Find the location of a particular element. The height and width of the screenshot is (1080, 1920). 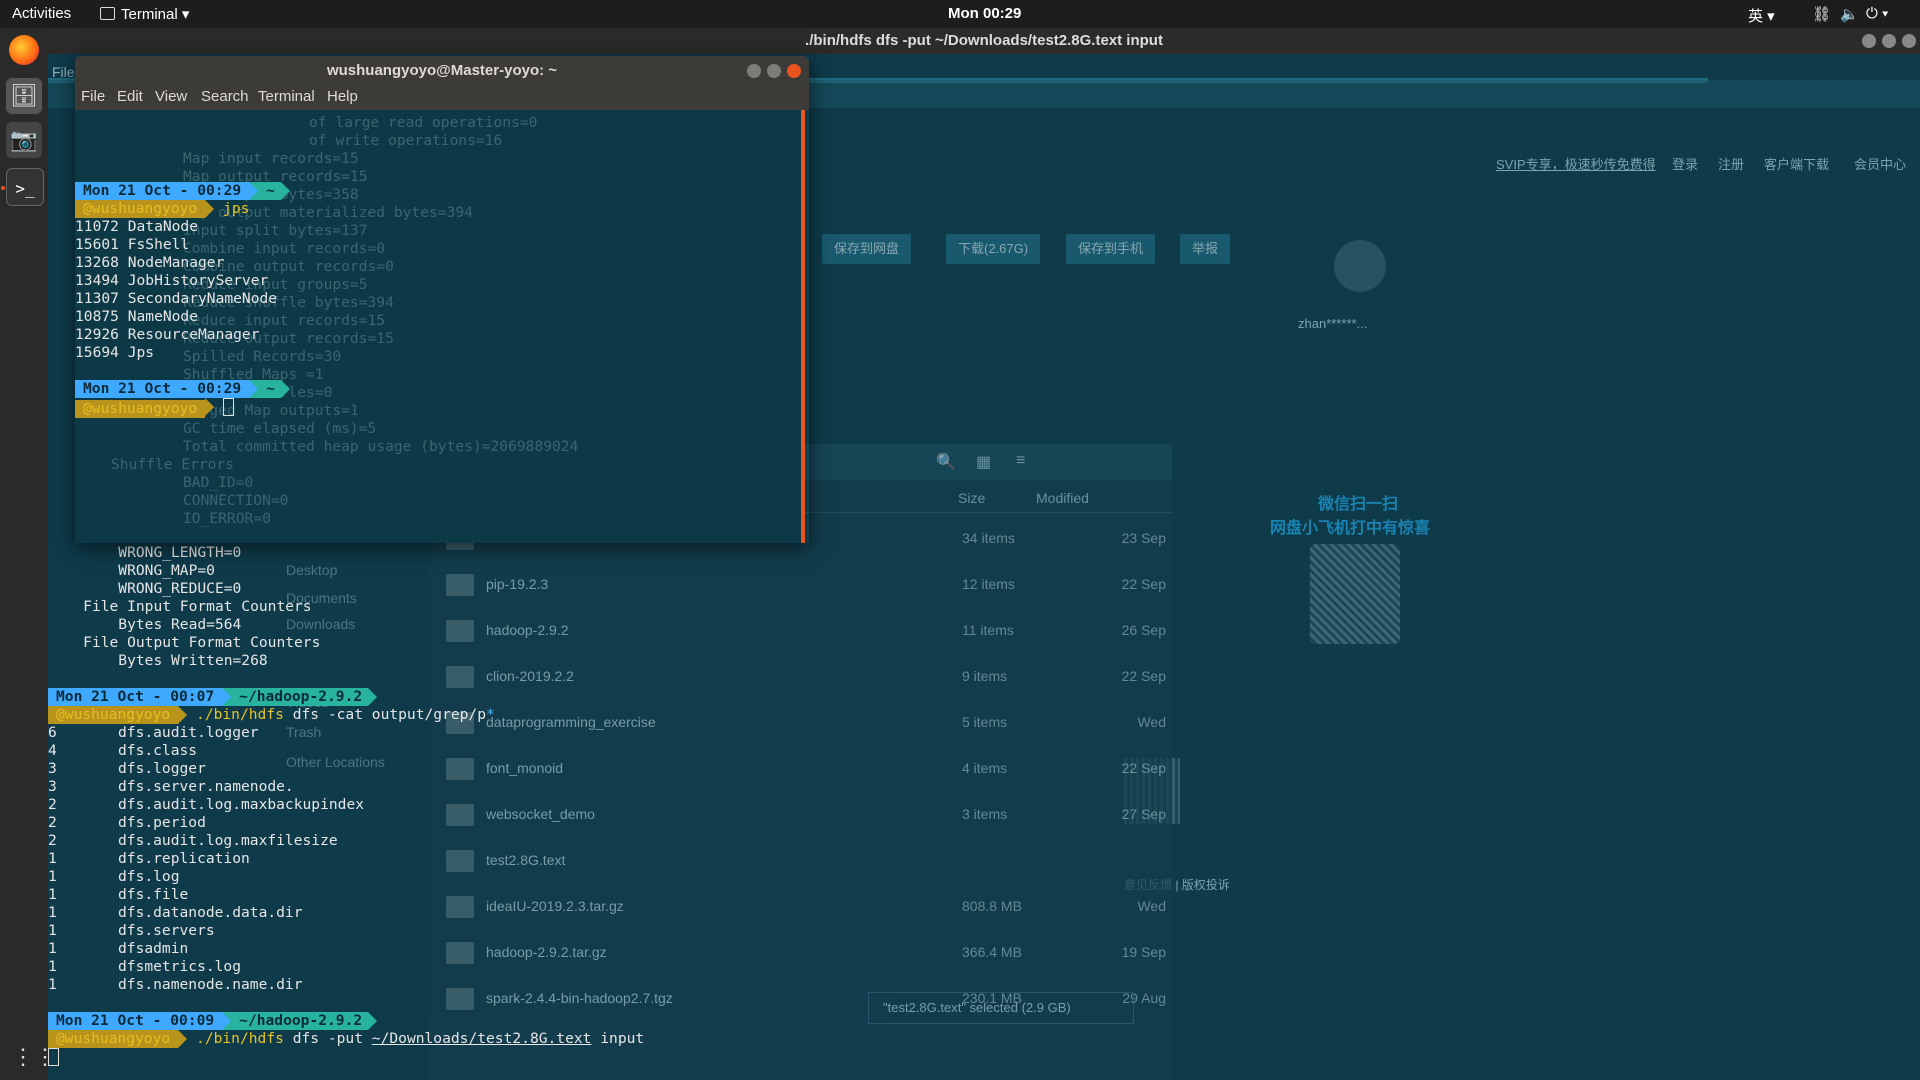

floating-terminal-titlebar: wushuangyoyo@Master-yoyo: ~ is located at coordinates (442, 71).